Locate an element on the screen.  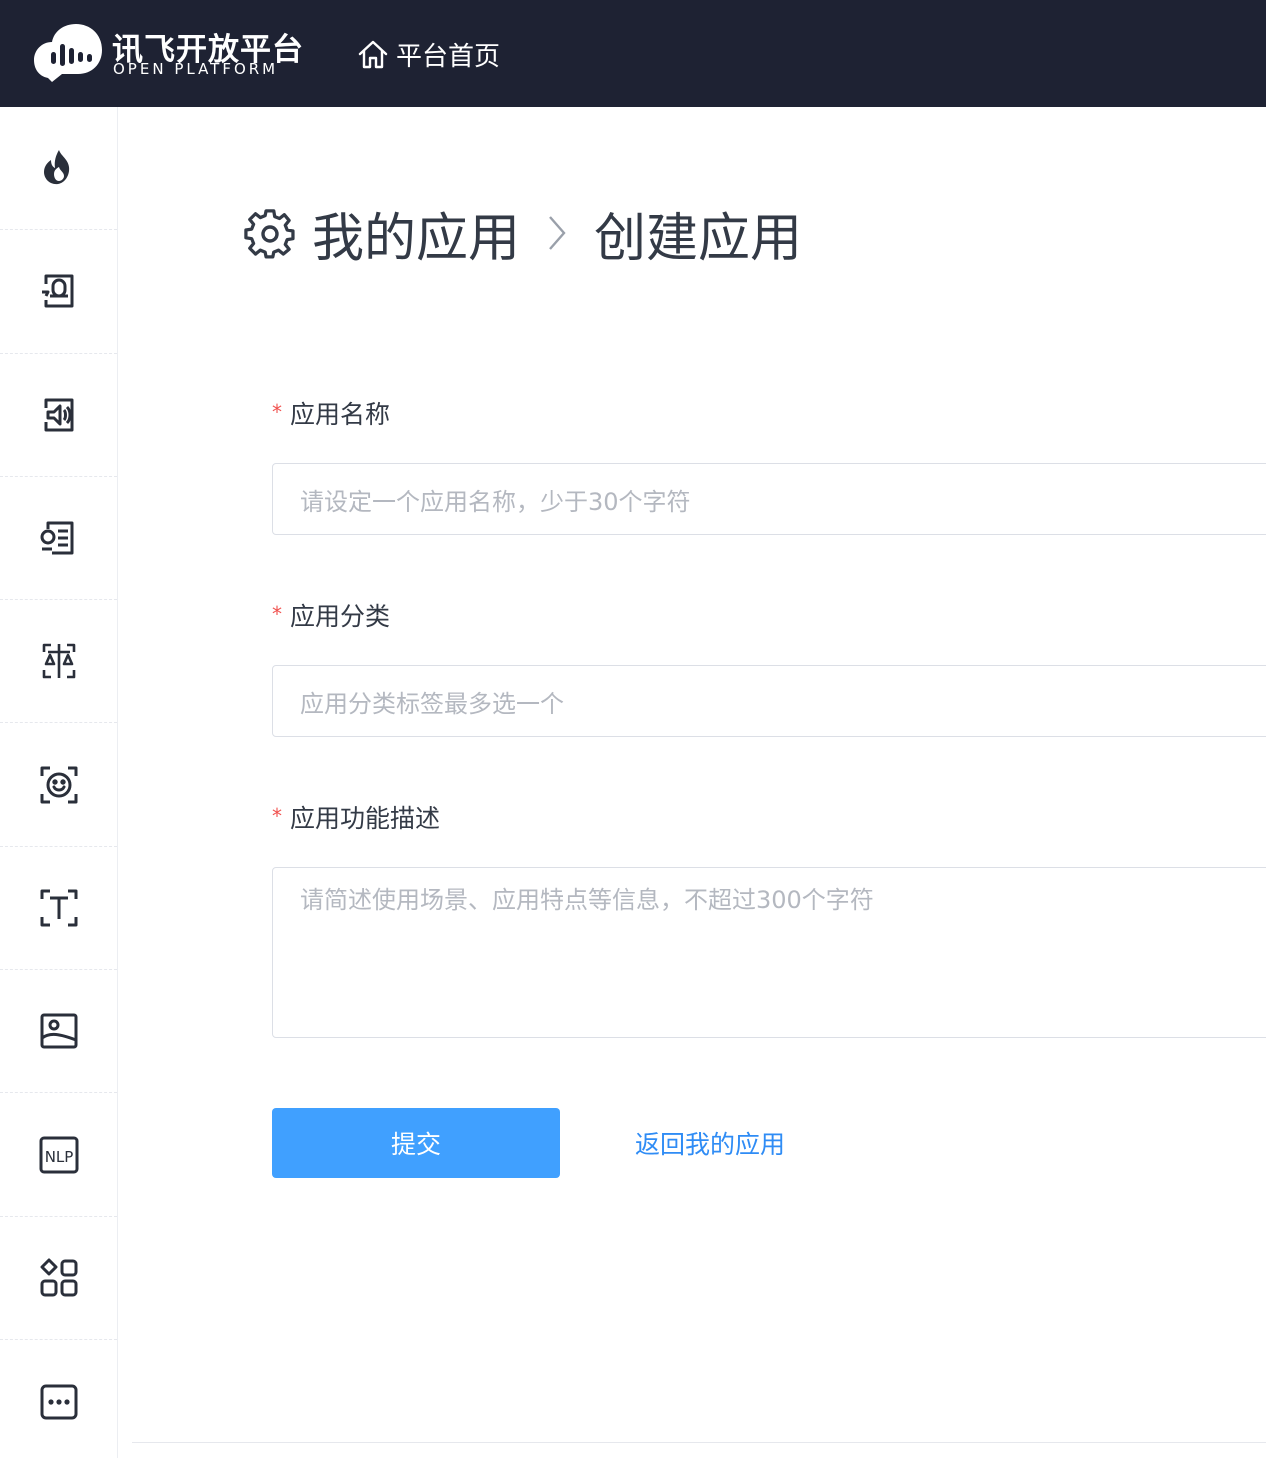
voice-text-icon is located at coordinates (56, 538).